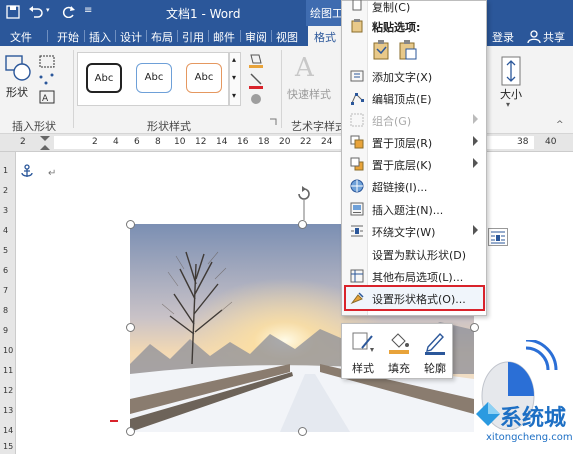  What do you see at coordinates (524, 397) in the screenshot?
I see `watermark-logo: 系统城 xitongcheng.com` at bounding box center [524, 397].